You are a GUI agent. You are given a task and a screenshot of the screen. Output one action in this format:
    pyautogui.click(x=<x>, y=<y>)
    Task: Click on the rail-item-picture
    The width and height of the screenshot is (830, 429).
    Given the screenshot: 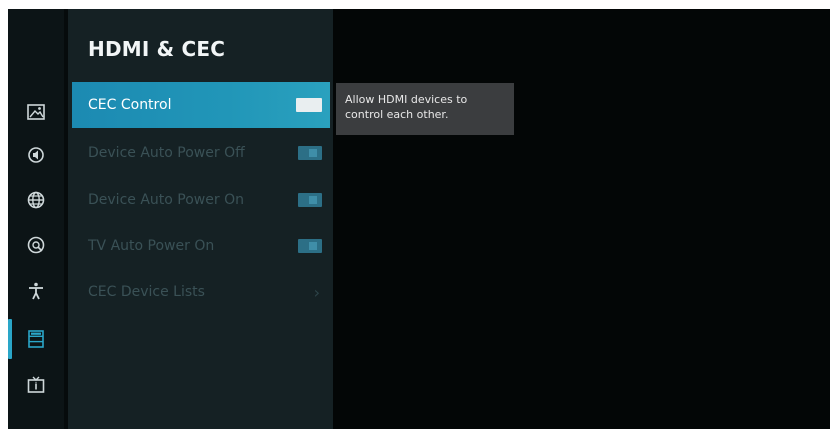 What is the action you would take?
    pyautogui.click(x=36, y=112)
    